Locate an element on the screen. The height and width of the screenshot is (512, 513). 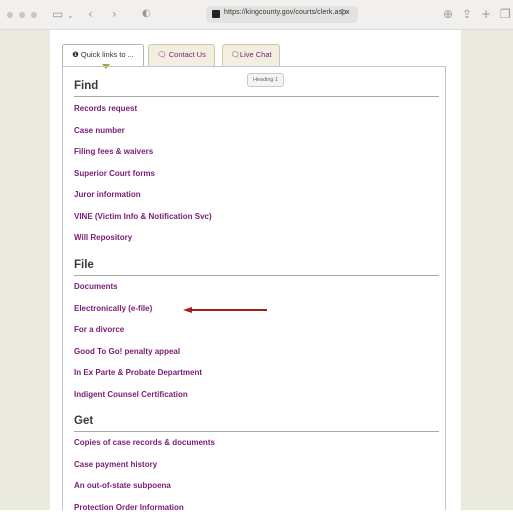
new-tab-icon: + is located at coordinates (486, 14).